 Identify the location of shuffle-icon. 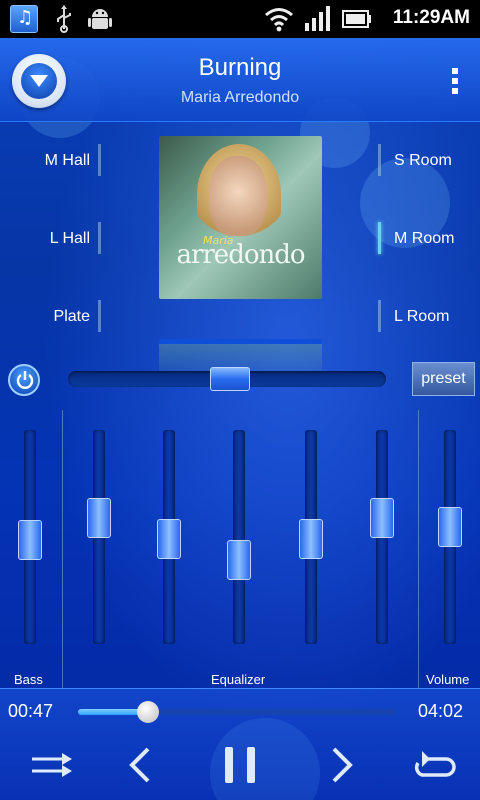
(53, 765).